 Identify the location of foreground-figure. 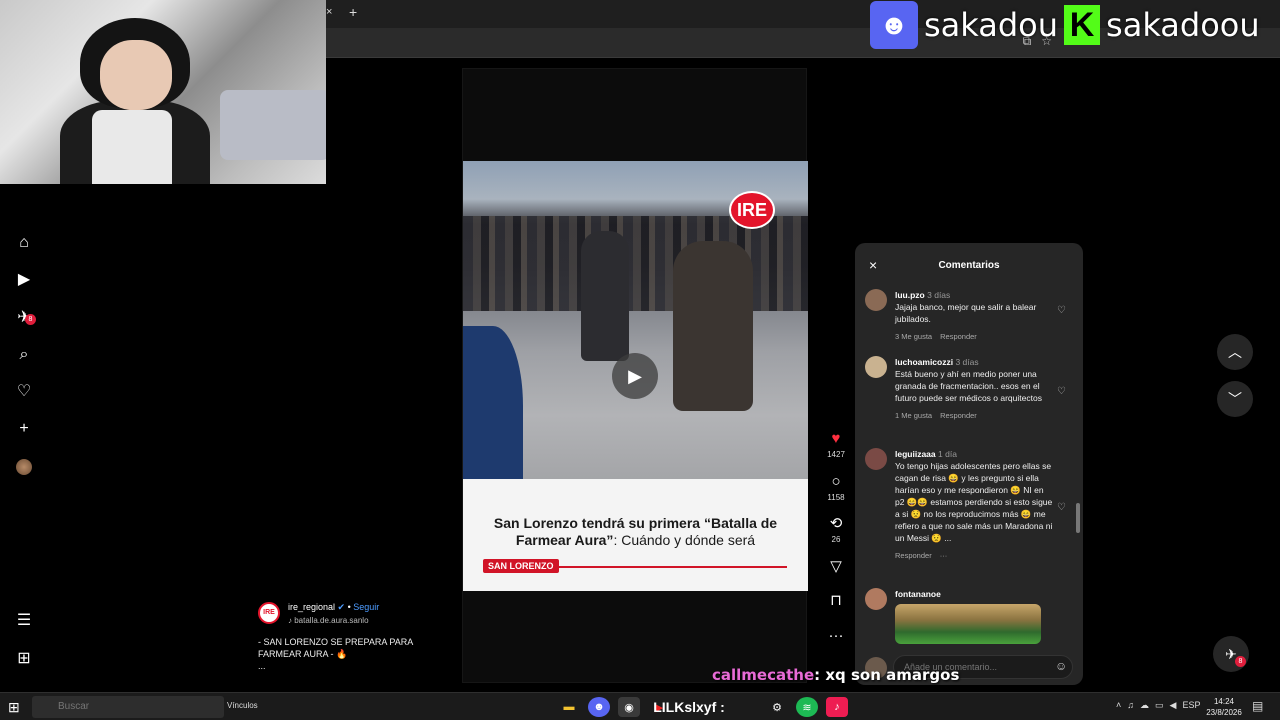
(493, 402).